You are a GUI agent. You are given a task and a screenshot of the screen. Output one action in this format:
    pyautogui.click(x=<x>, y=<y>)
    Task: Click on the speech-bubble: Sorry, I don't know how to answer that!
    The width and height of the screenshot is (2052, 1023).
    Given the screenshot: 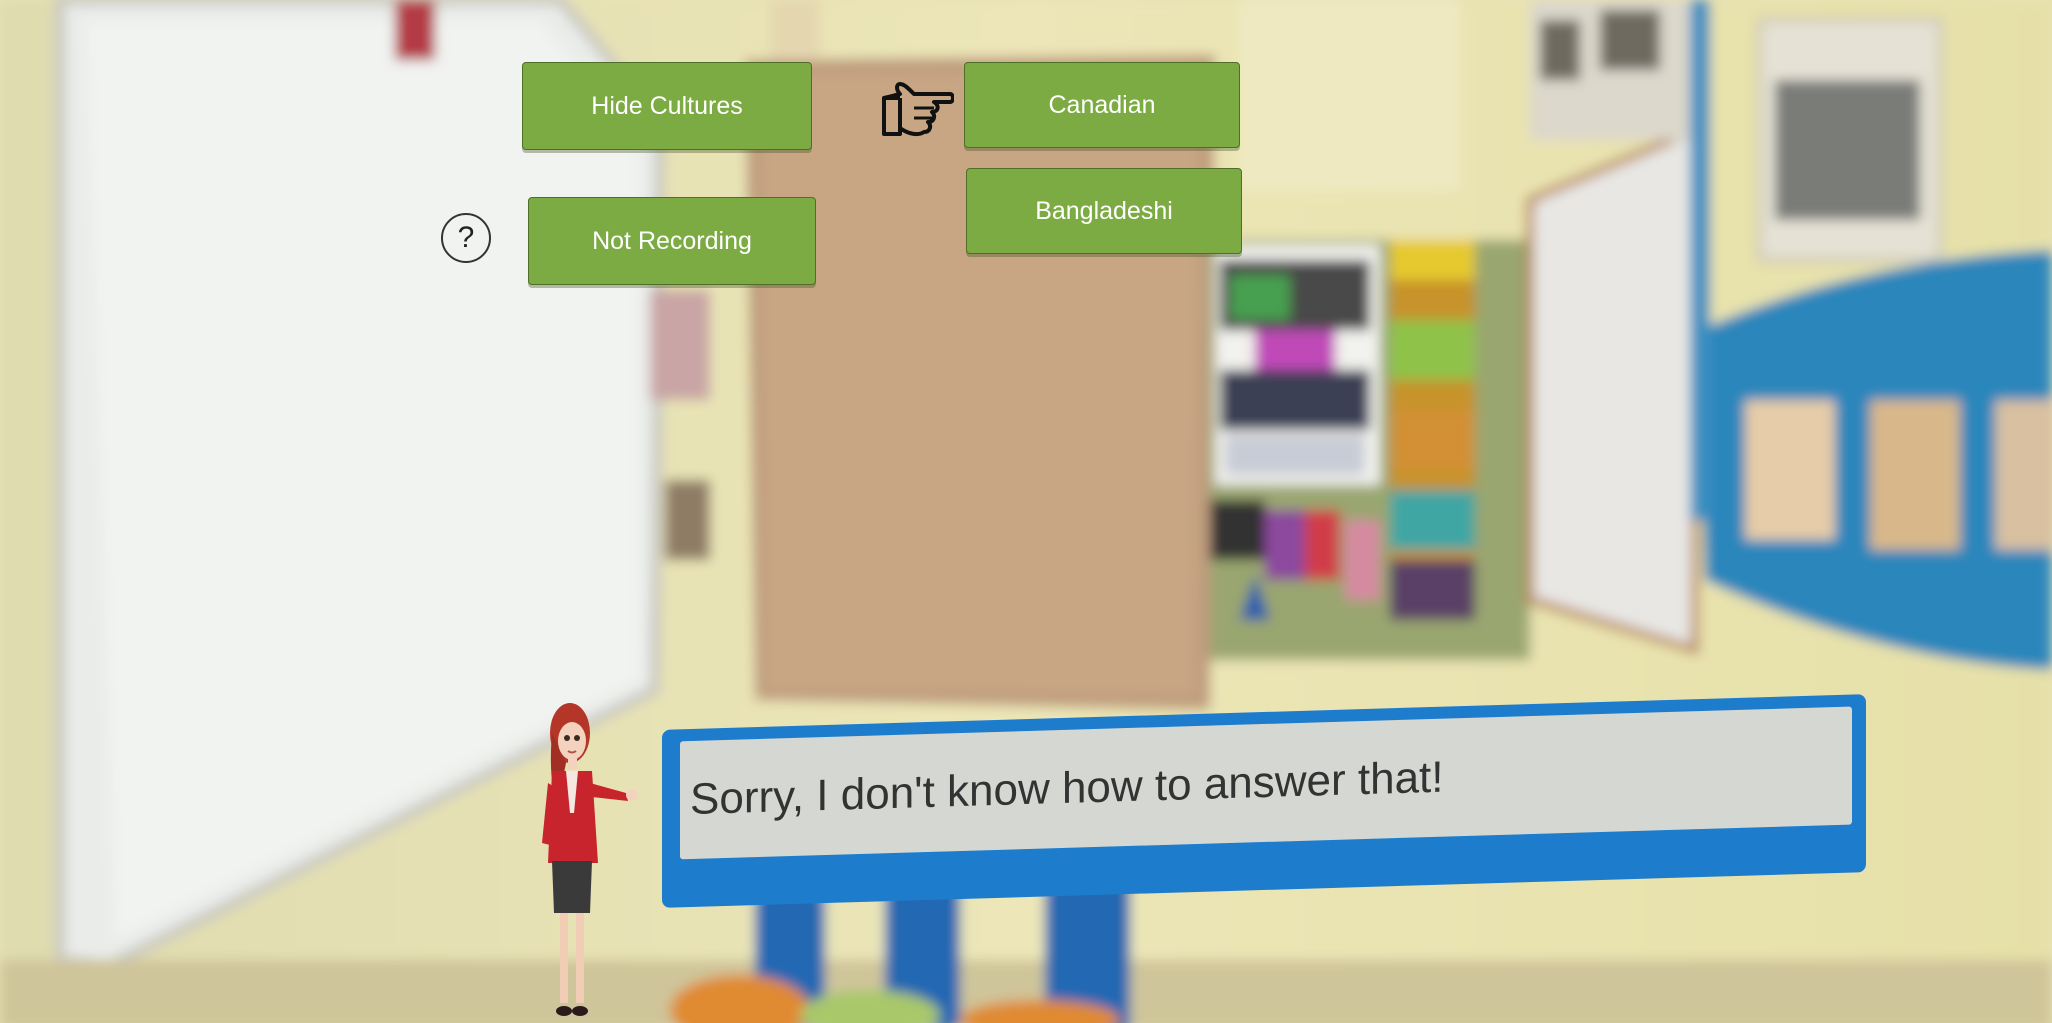 What is the action you would take?
    pyautogui.click(x=1264, y=801)
    